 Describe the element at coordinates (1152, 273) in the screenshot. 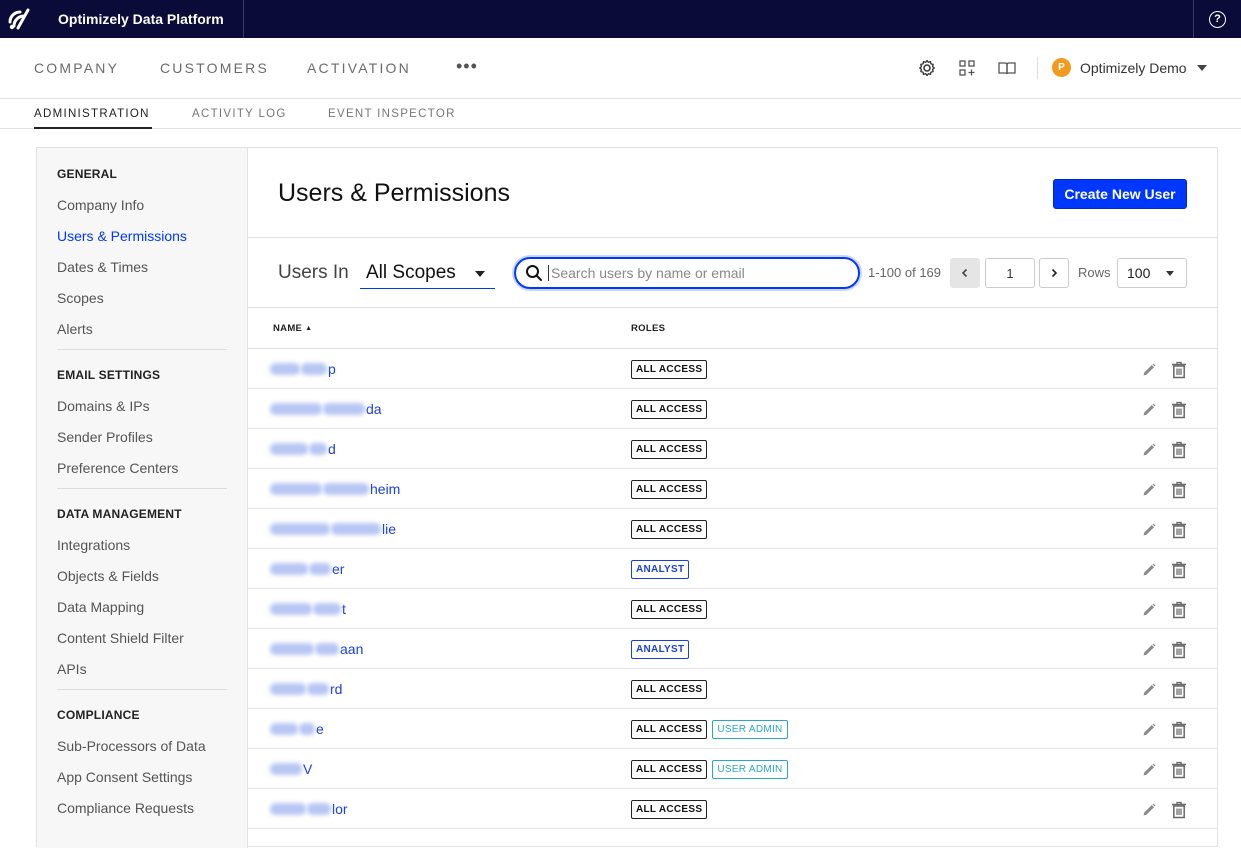

I see `rows-per-page-select: 100` at that location.